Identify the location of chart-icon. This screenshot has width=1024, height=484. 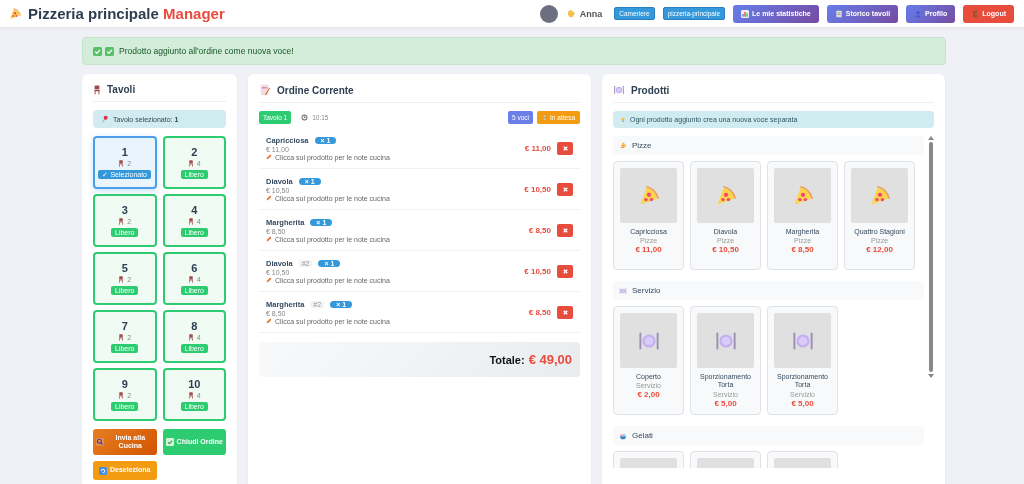
(745, 13).